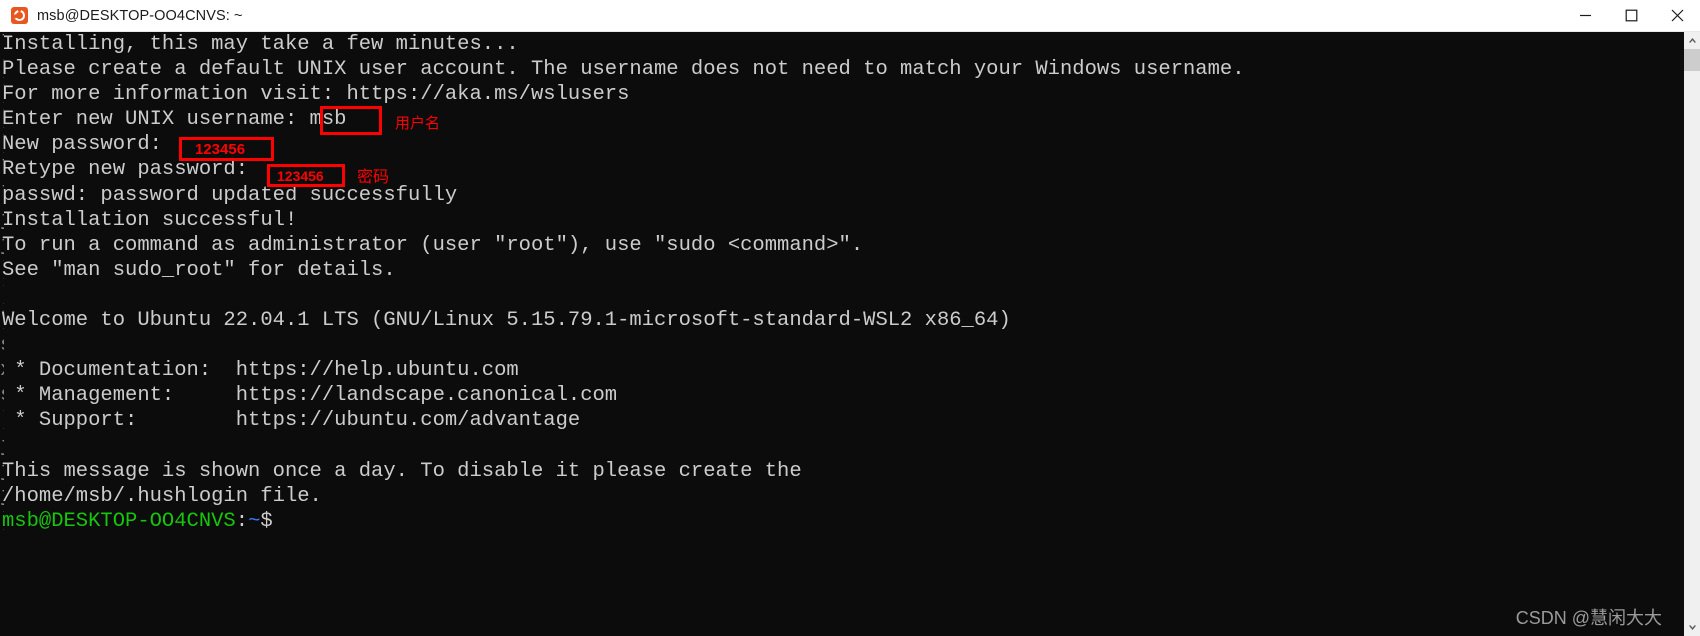 The height and width of the screenshot is (636, 1700). I want to click on prompt-path: ~, so click(254, 521).